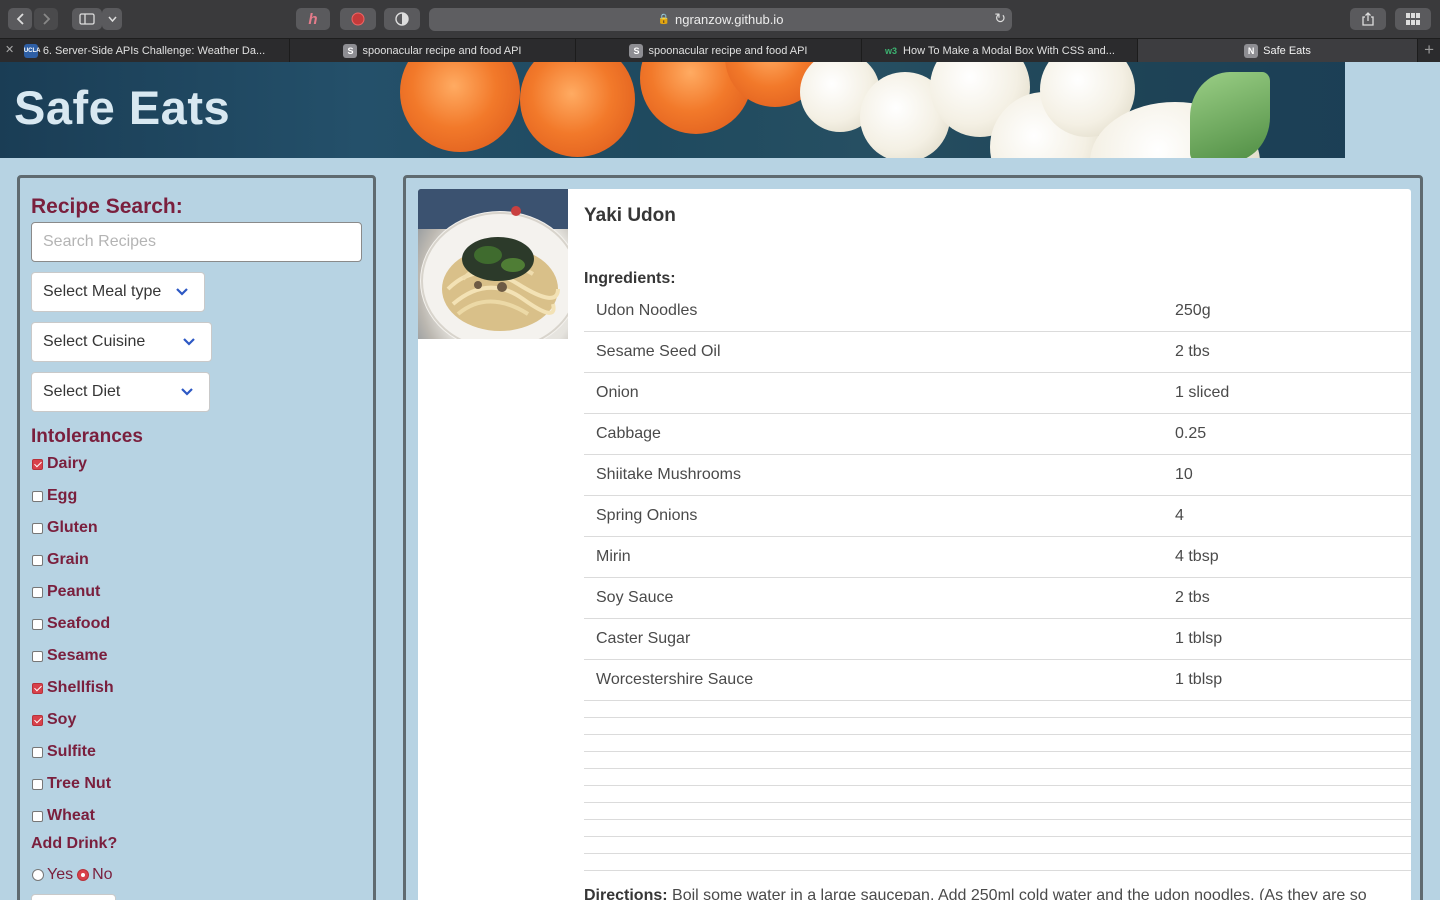 Image resolution: width=1440 pixels, height=900 pixels. Describe the element at coordinates (997, 680) in the screenshot. I see `table-row: Worcestershire Sauce 1 tblsp` at that location.